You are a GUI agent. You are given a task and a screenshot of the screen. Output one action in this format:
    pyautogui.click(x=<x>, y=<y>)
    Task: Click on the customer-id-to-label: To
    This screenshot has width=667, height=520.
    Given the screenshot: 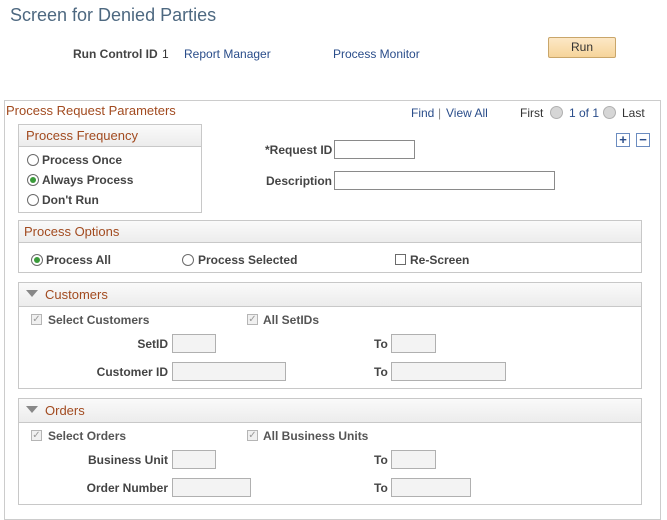 What is the action you would take?
    pyautogui.click(x=381, y=372)
    